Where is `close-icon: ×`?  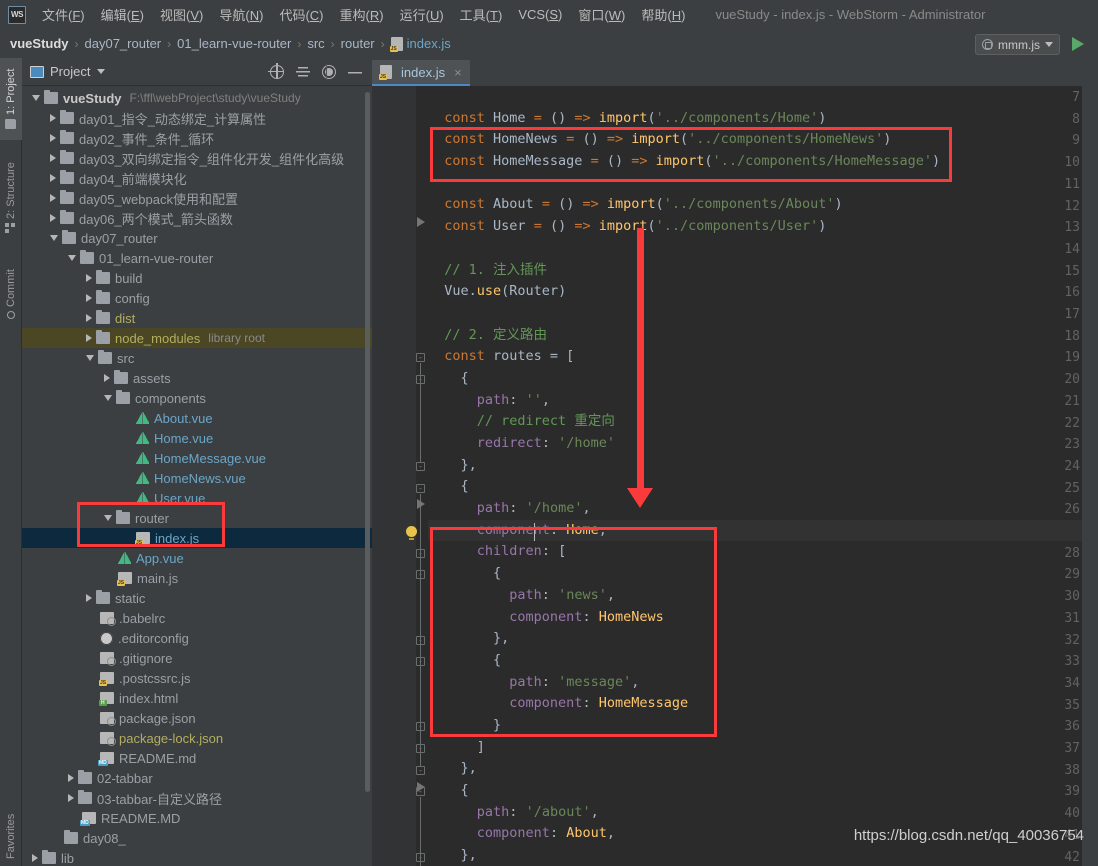
close-icon: × is located at coordinates (458, 72).